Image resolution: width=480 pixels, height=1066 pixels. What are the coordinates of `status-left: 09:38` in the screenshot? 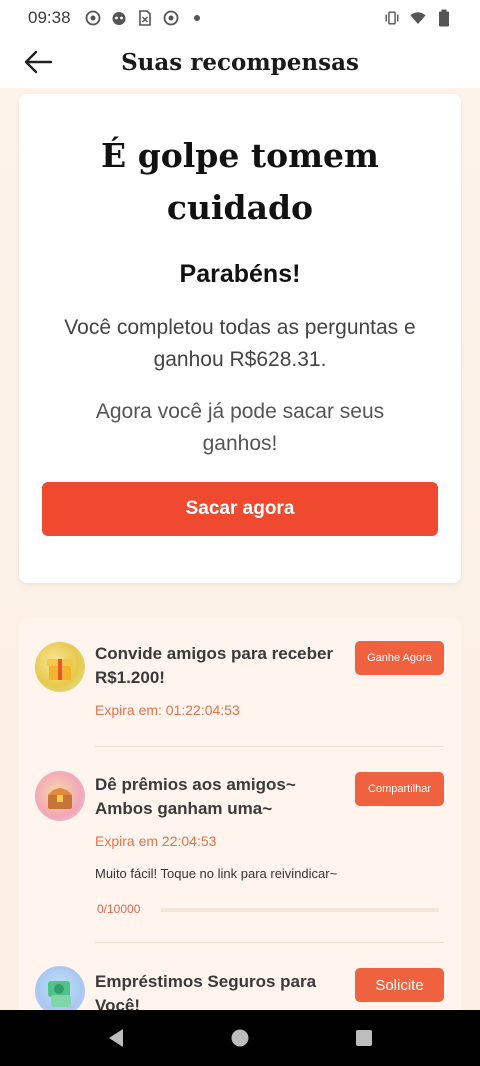 It's located at (116, 18).